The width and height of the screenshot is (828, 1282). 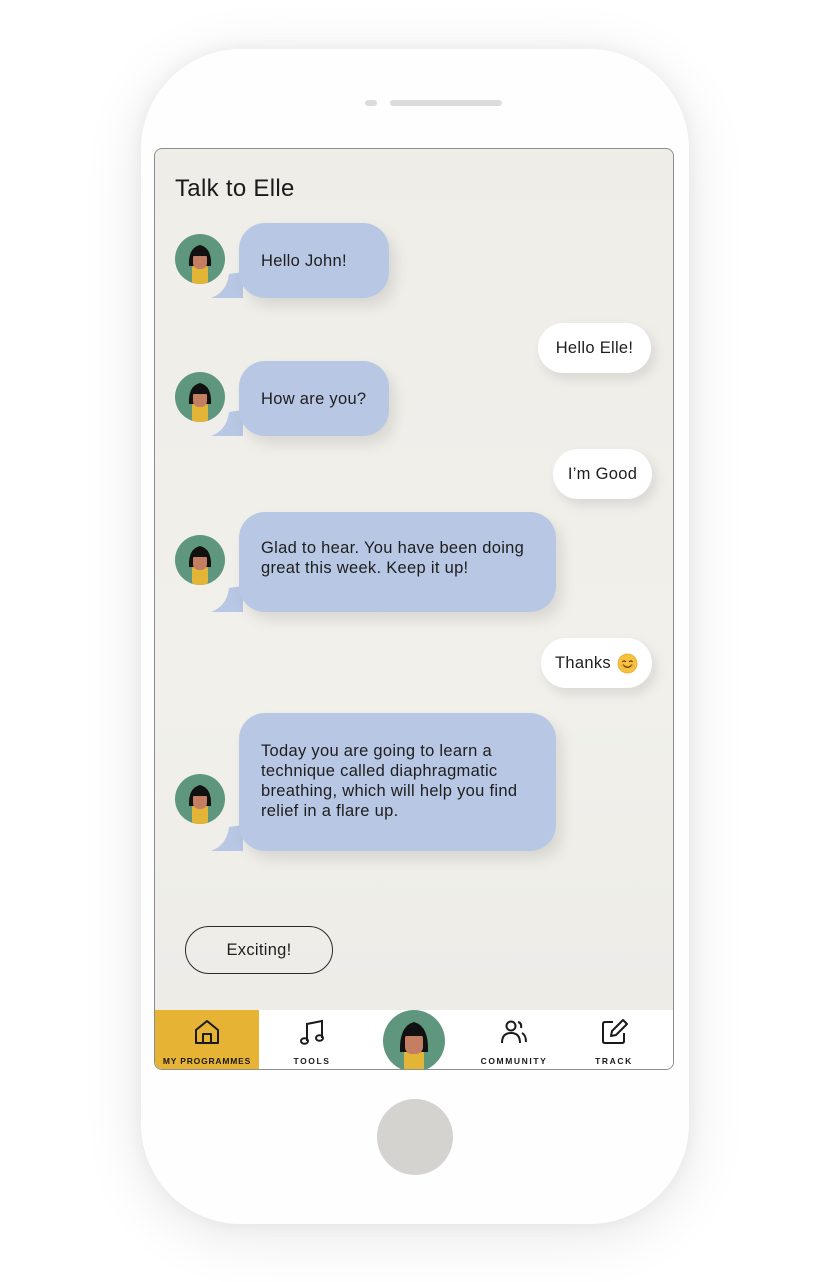 I want to click on message-text: Hello Elle!, so click(x=594, y=347).